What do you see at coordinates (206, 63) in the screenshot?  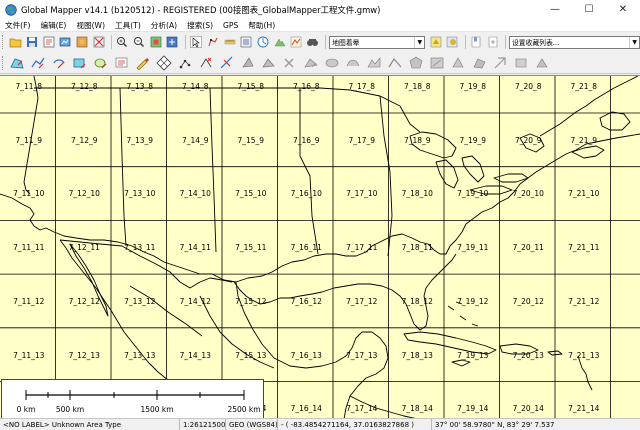 I see `vertex-delete-icon` at bounding box center [206, 63].